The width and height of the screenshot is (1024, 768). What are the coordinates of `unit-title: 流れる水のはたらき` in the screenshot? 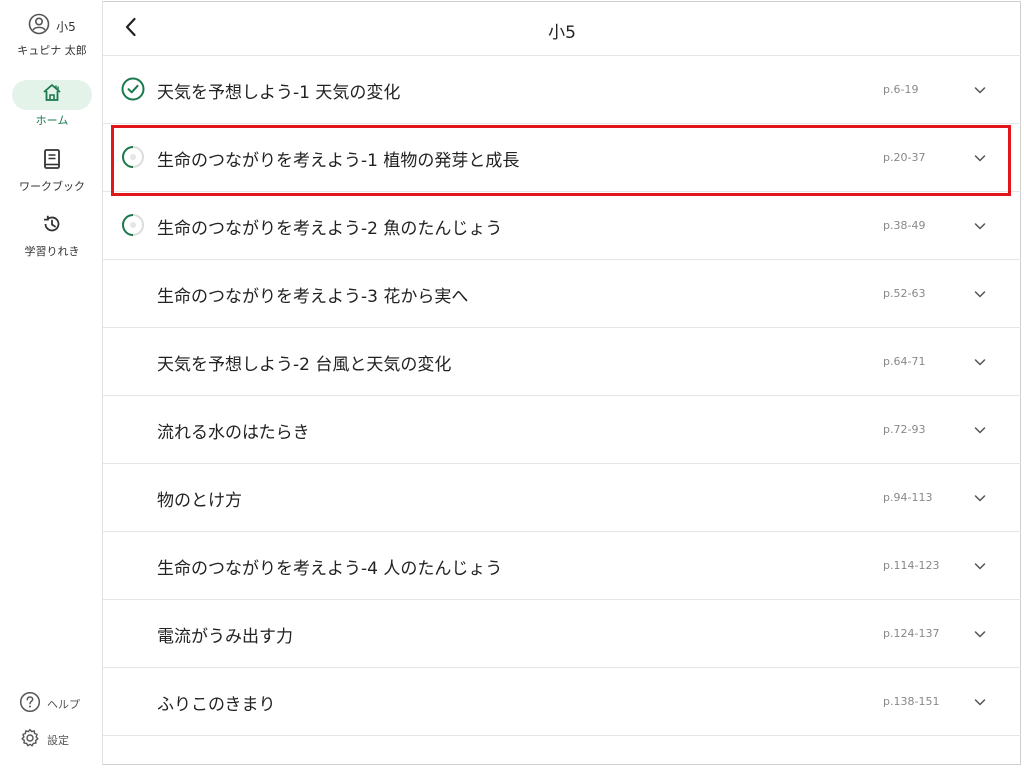 It's located at (233, 433).